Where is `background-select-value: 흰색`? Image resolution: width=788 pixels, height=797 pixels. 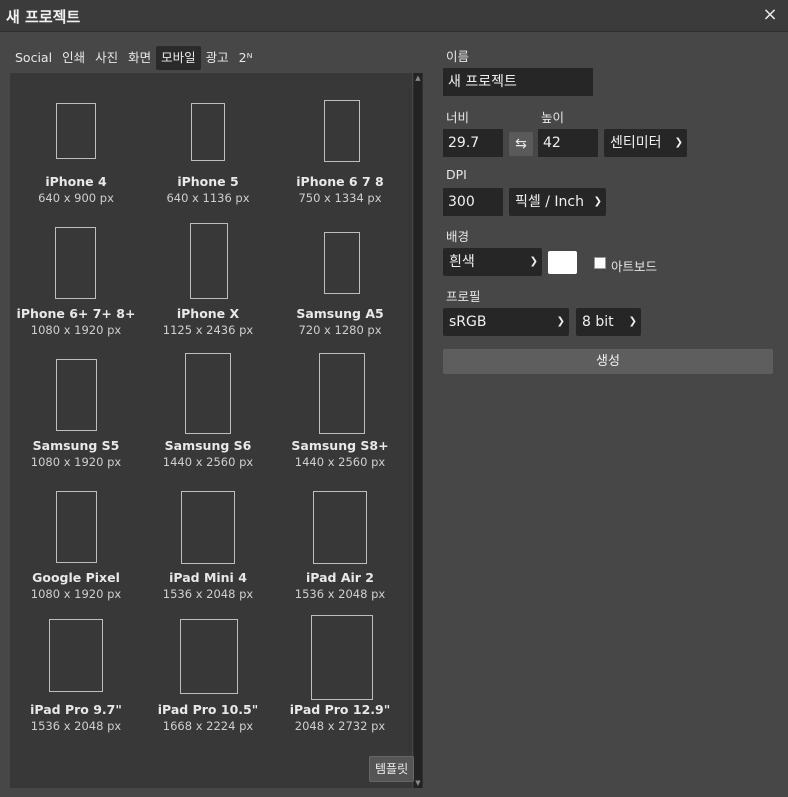
background-select-value: 흰색 is located at coordinates (462, 262).